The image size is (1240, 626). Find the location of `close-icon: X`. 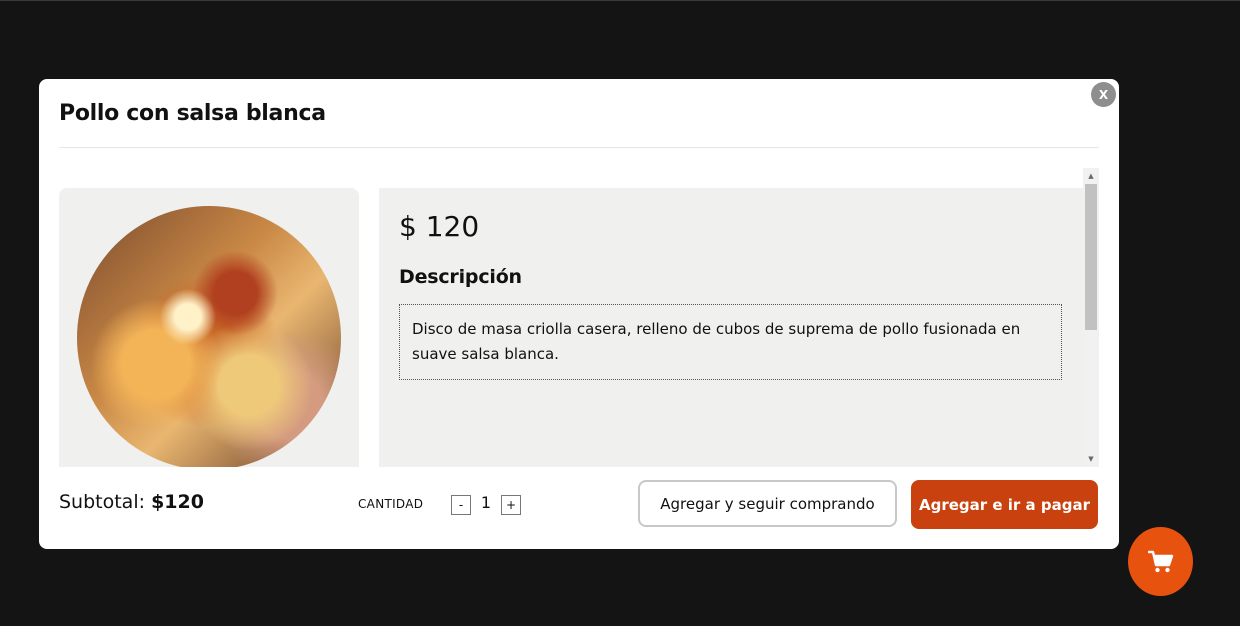

close-icon: X is located at coordinates (1103, 94).